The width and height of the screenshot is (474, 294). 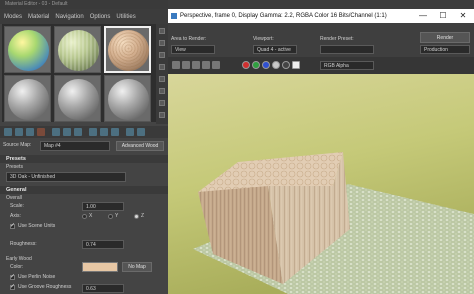 I want to click on reset-map-icon, so click(x=41, y=132).